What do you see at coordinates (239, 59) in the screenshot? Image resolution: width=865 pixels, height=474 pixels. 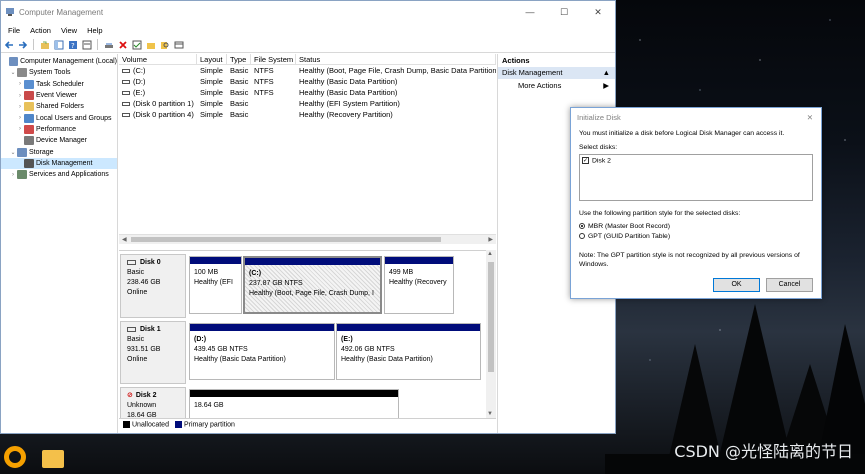 I see `column-header-type: Type` at bounding box center [239, 59].